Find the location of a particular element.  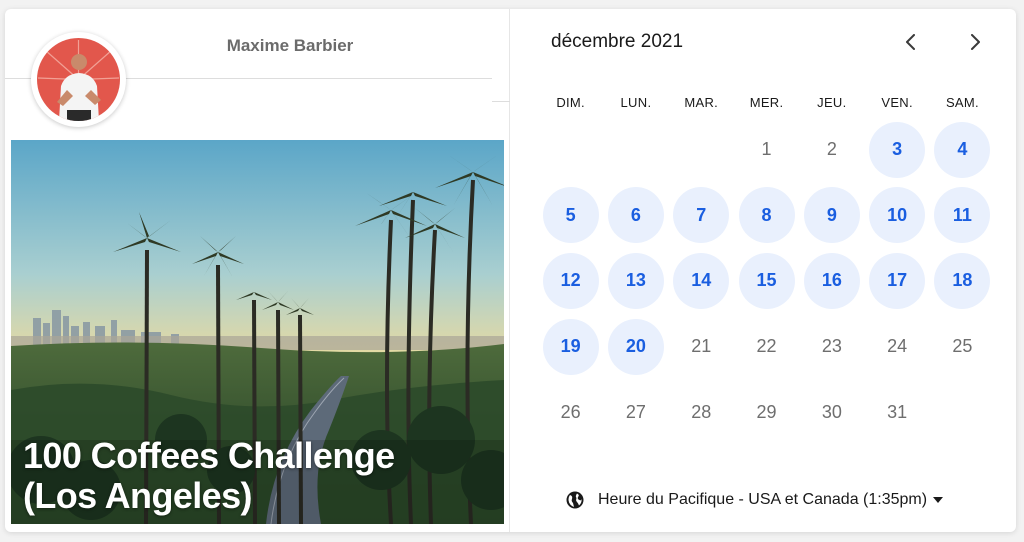

divider is located at coordinates (501, 101).